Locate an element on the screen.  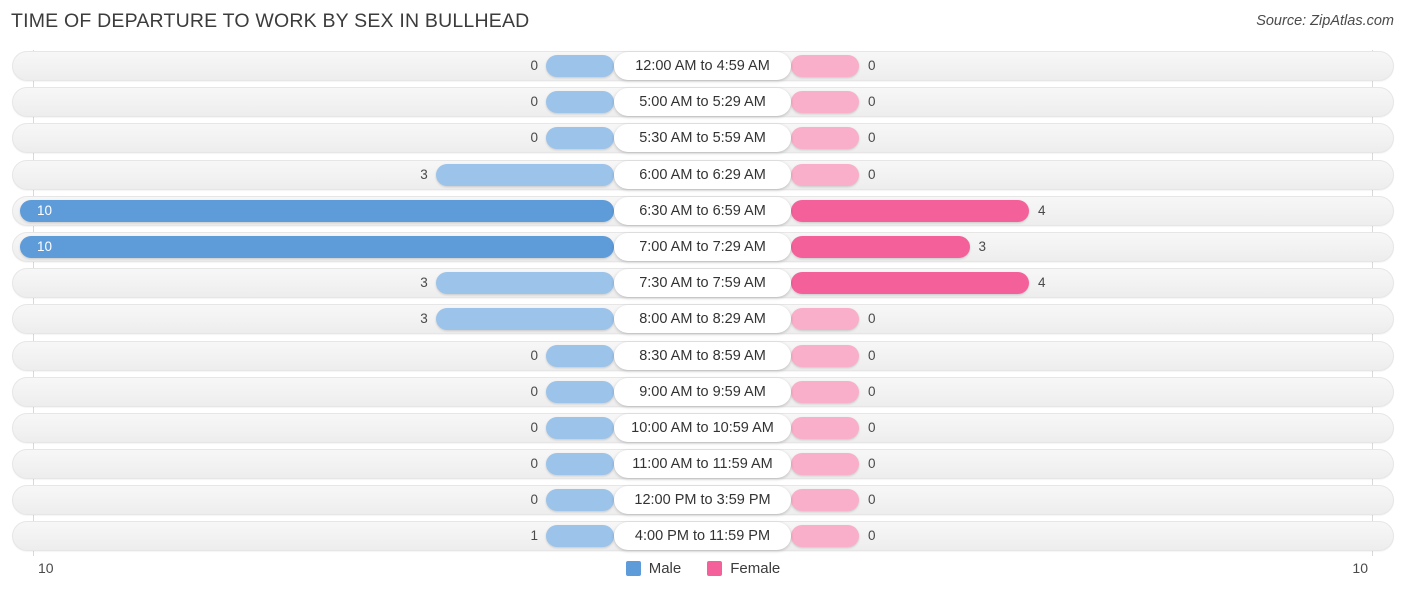
chart-row: 3 8:00 AM to 8:29 AM 0 is located at coordinates (703, 319).